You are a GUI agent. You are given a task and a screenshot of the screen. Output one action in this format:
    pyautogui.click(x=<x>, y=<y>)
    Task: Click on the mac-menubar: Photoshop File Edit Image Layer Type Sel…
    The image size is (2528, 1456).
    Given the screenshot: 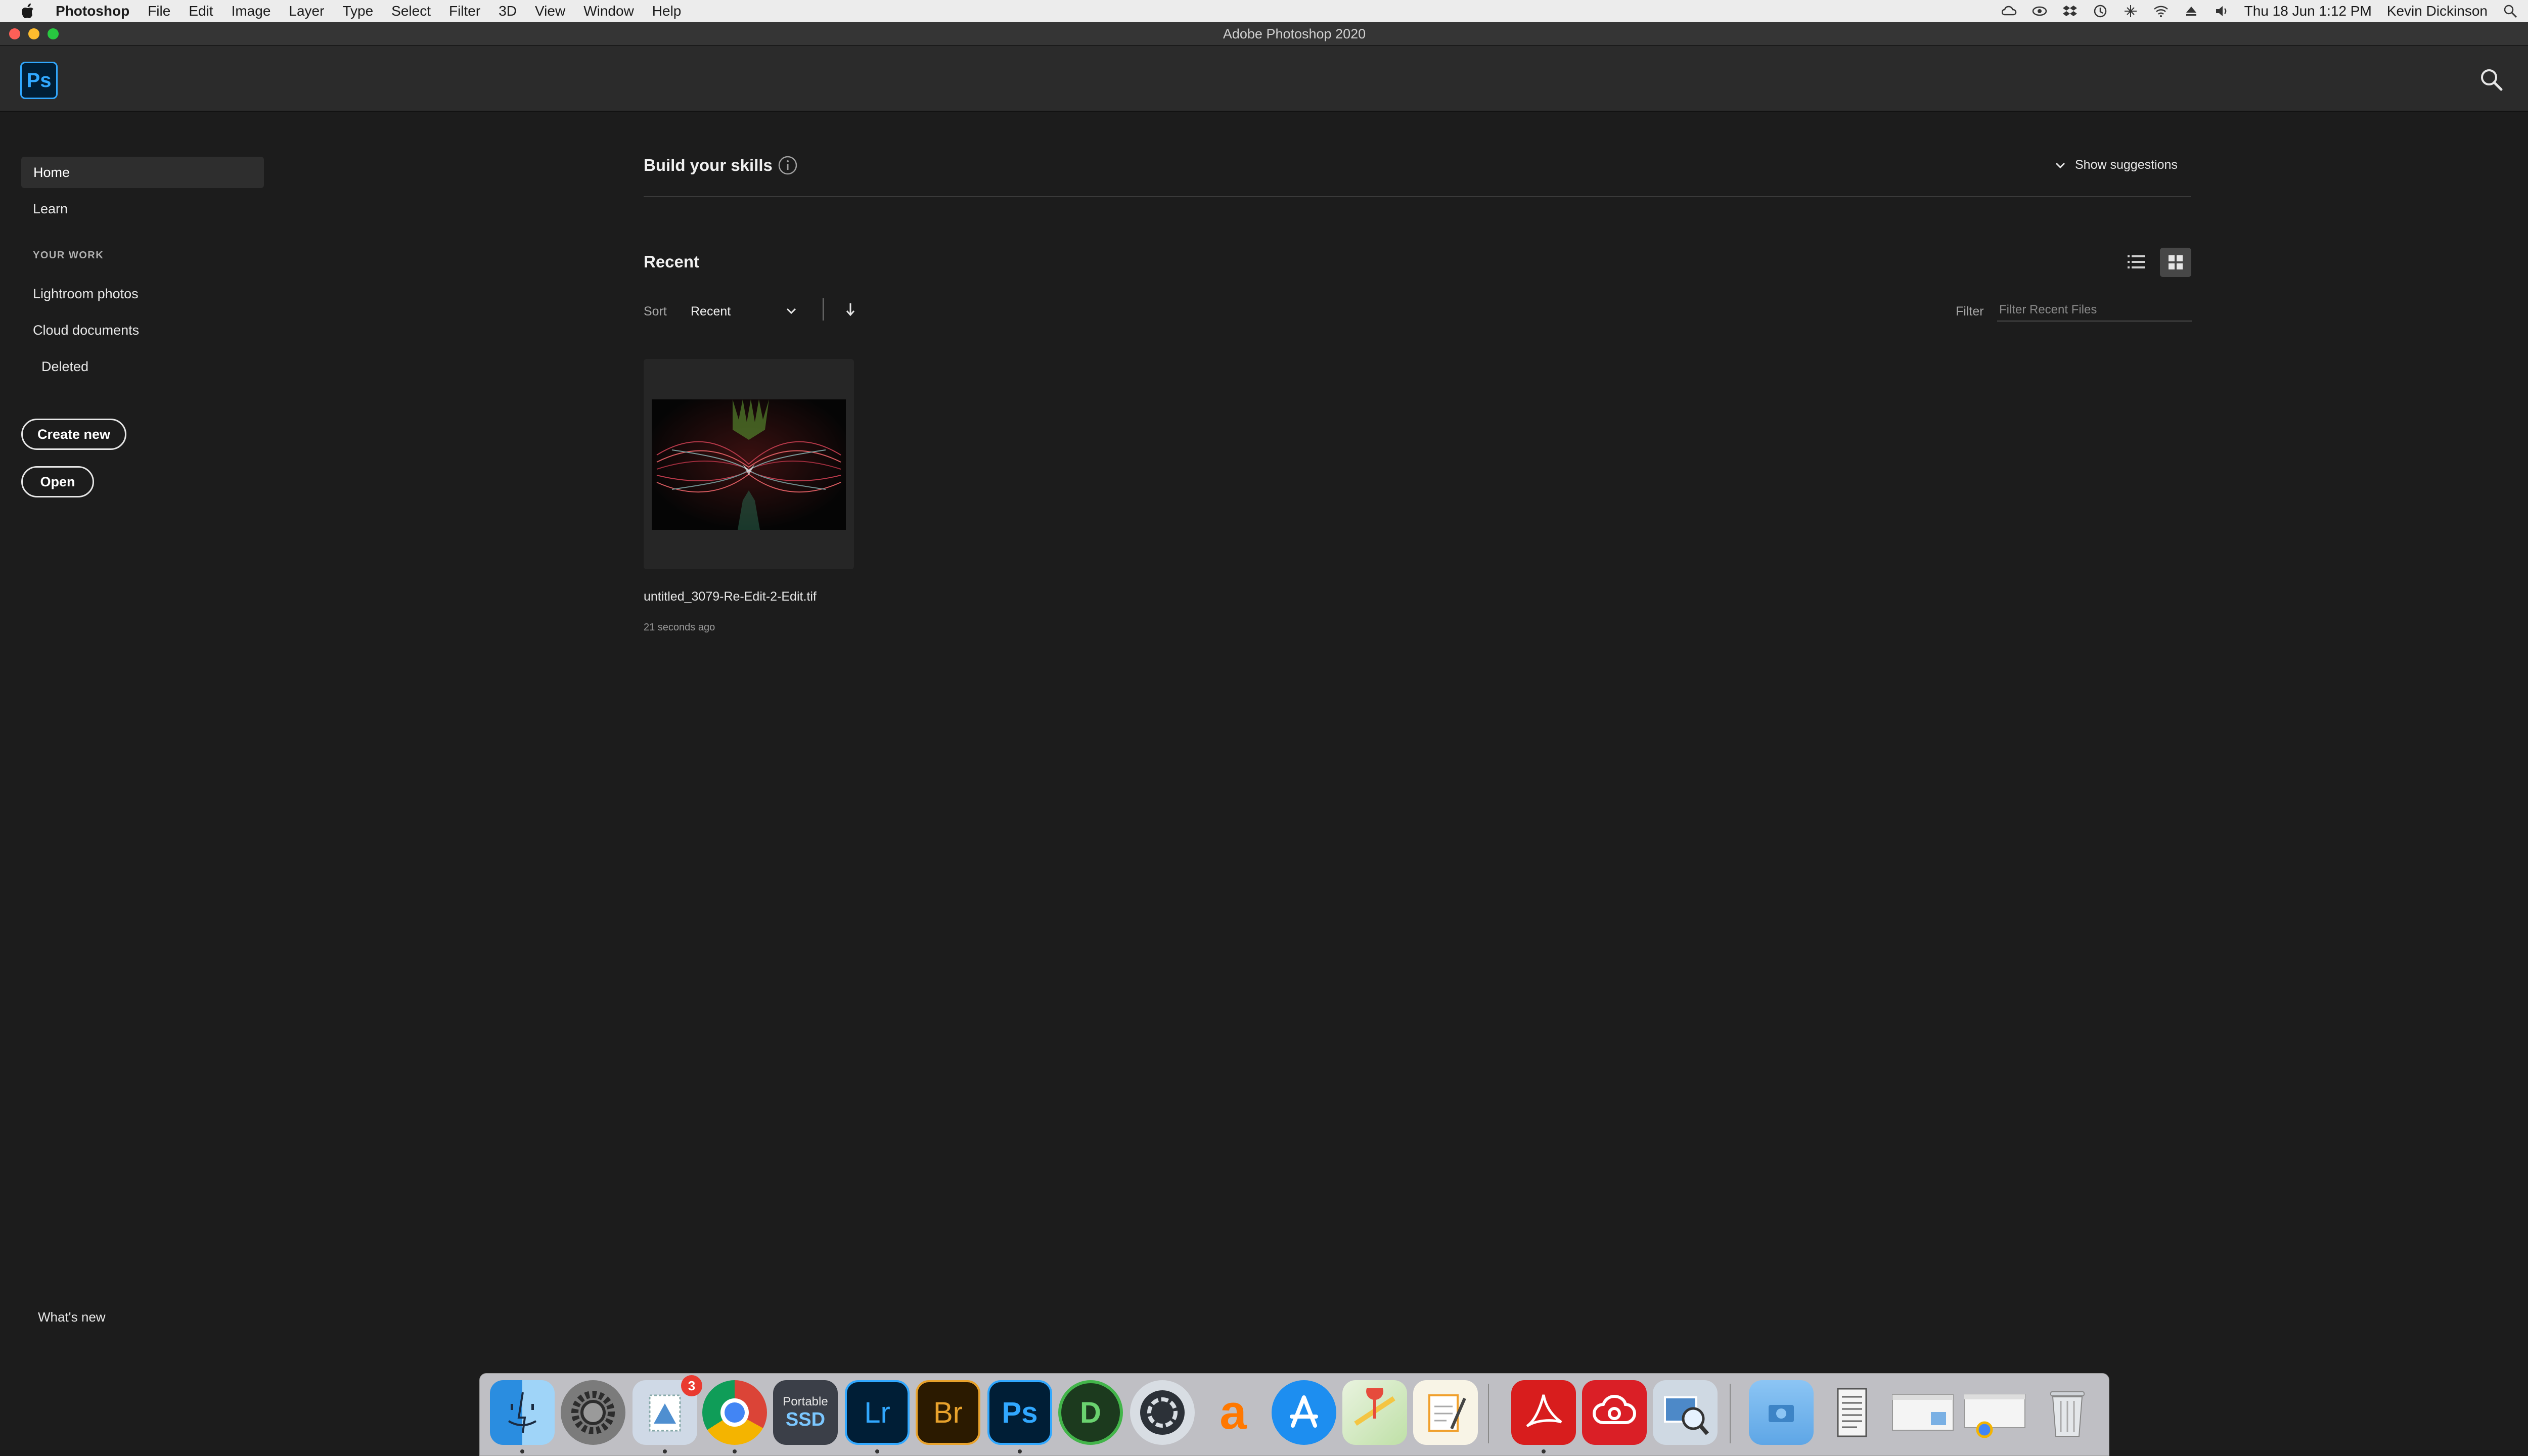 What is the action you would take?
    pyautogui.click(x=1264, y=11)
    